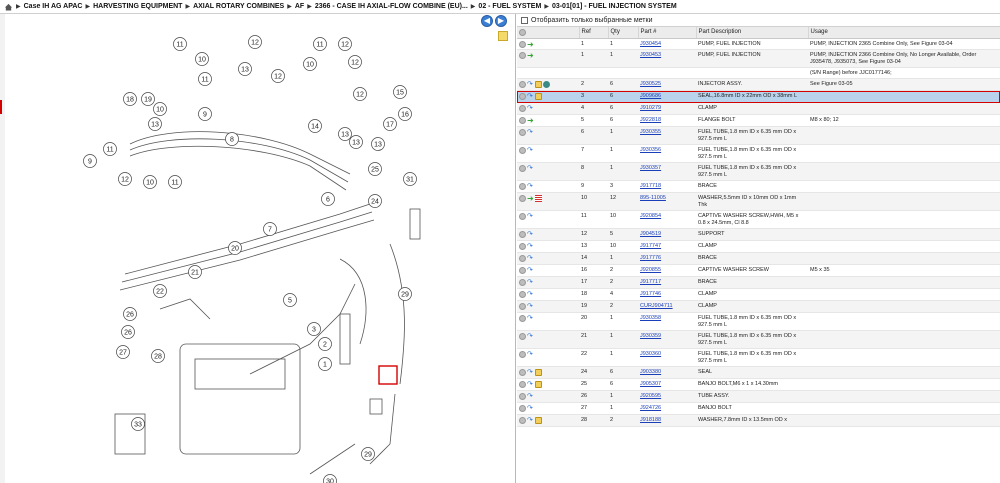 Image resolution: width=1000 pixels, height=483 pixels. What do you see at coordinates (130, 99) in the screenshot?
I see `callout: 18` at bounding box center [130, 99].